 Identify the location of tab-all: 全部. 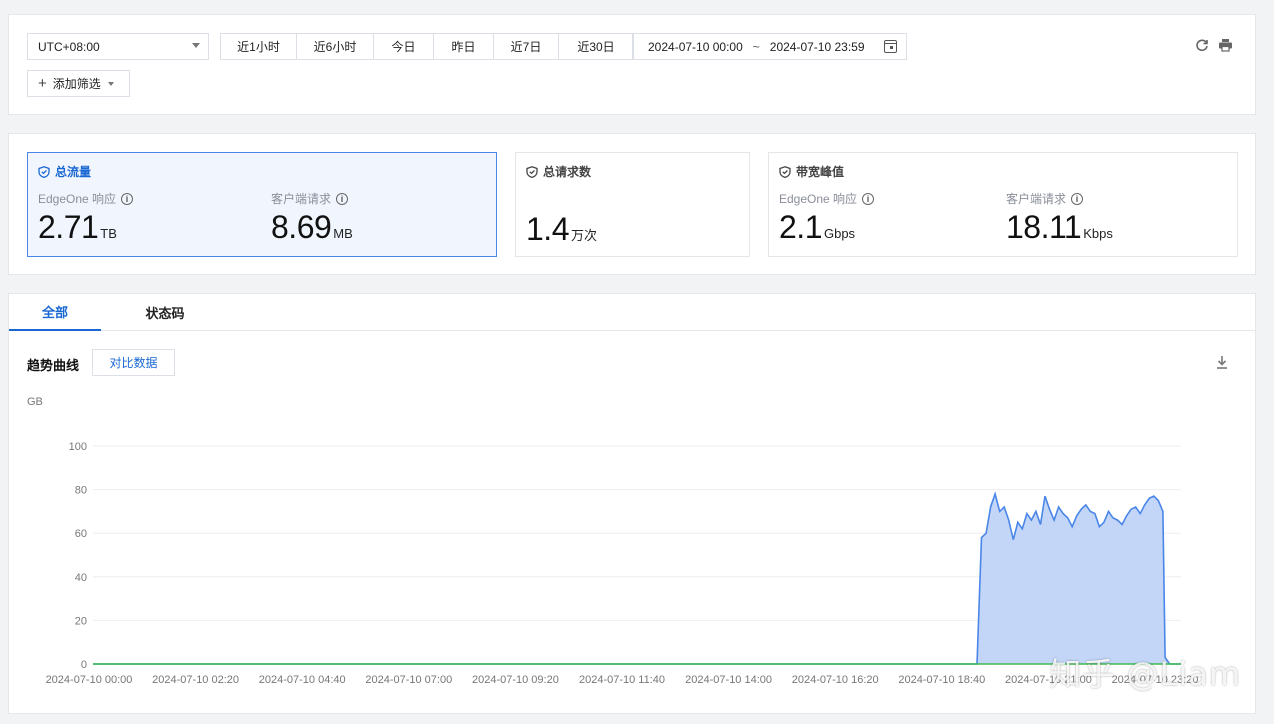
(55, 312).